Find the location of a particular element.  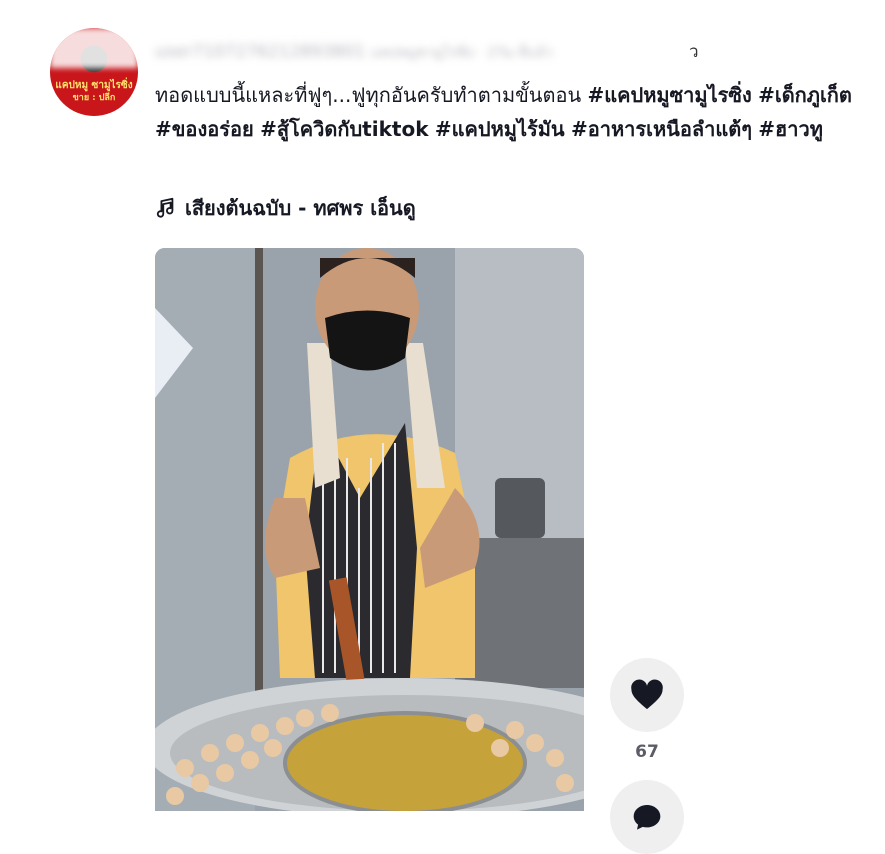

avatar: แคปหมู ซามูไรซิ่ง ขาย : ปลีก is located at coordinates (94, 72).